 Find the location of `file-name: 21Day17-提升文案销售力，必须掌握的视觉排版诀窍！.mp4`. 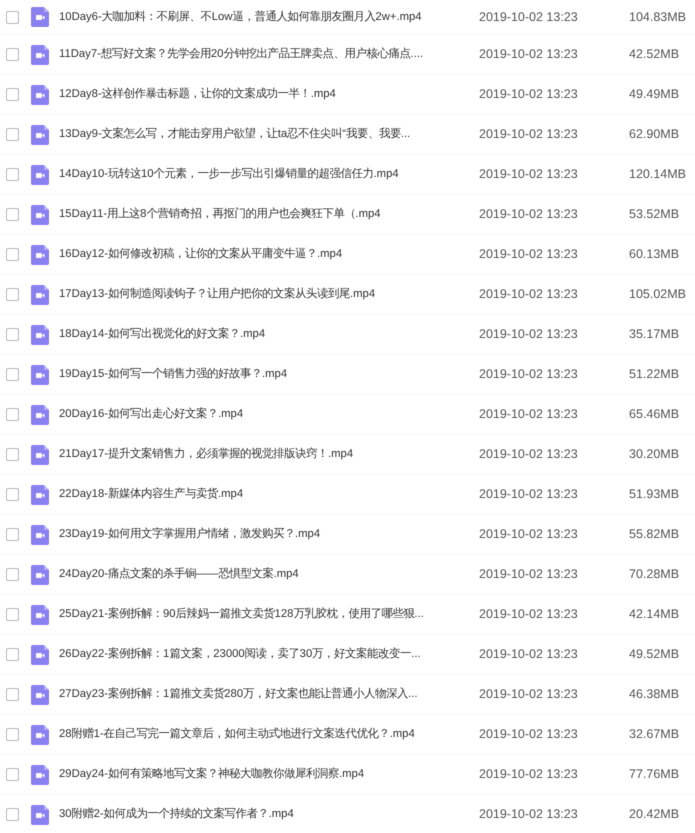

file-name: 21Day17-提升文案销售力，必须掌握的视觉排版诀窍！.mp4 is located at coordinates (269, 454).